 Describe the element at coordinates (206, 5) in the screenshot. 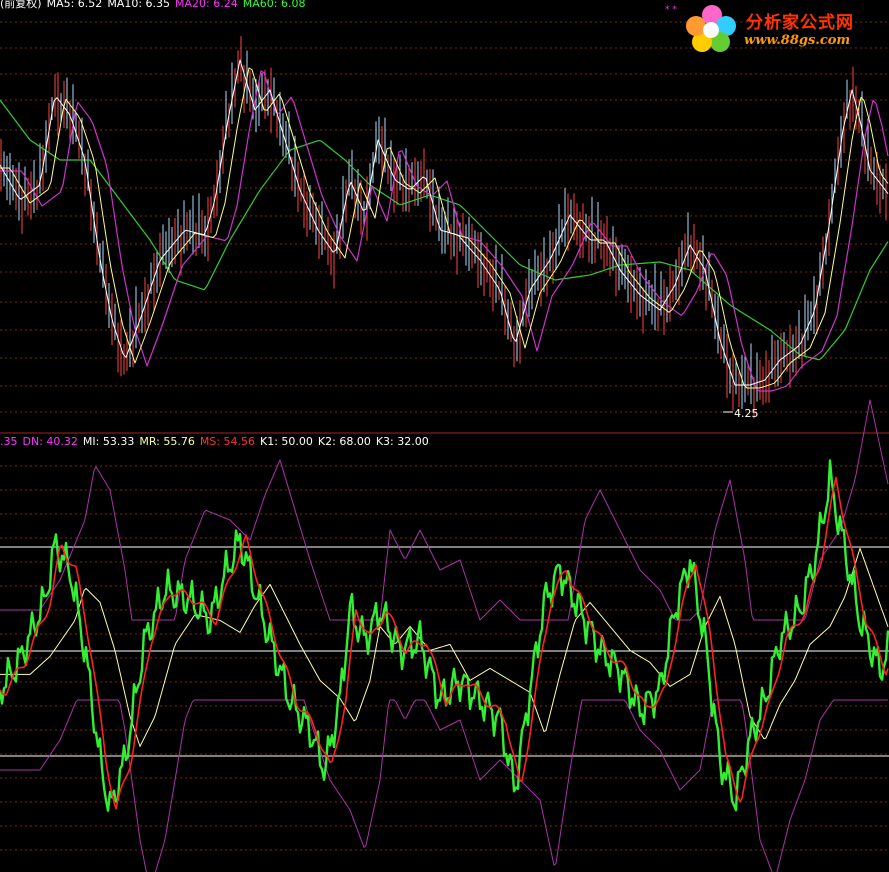

I see `price-legend-item-3: MA20: 6.24` at that location.